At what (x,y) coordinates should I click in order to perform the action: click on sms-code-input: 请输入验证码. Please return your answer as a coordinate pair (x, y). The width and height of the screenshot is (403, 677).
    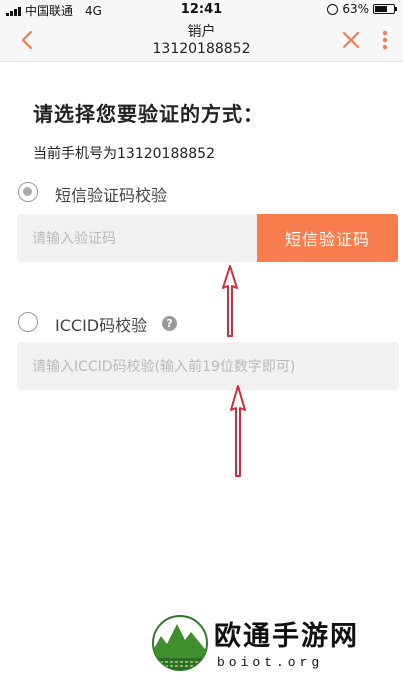
    Looking at the image, I should click on (137, 238).